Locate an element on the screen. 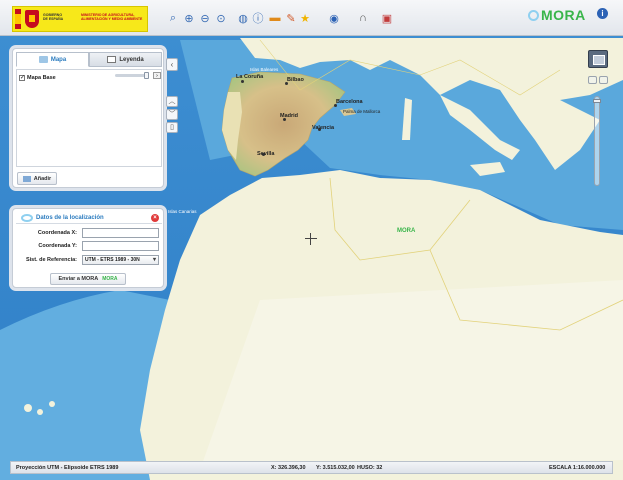 This screenshot has width=623, height=480. flag-icon is located at coordinates (18, 19).